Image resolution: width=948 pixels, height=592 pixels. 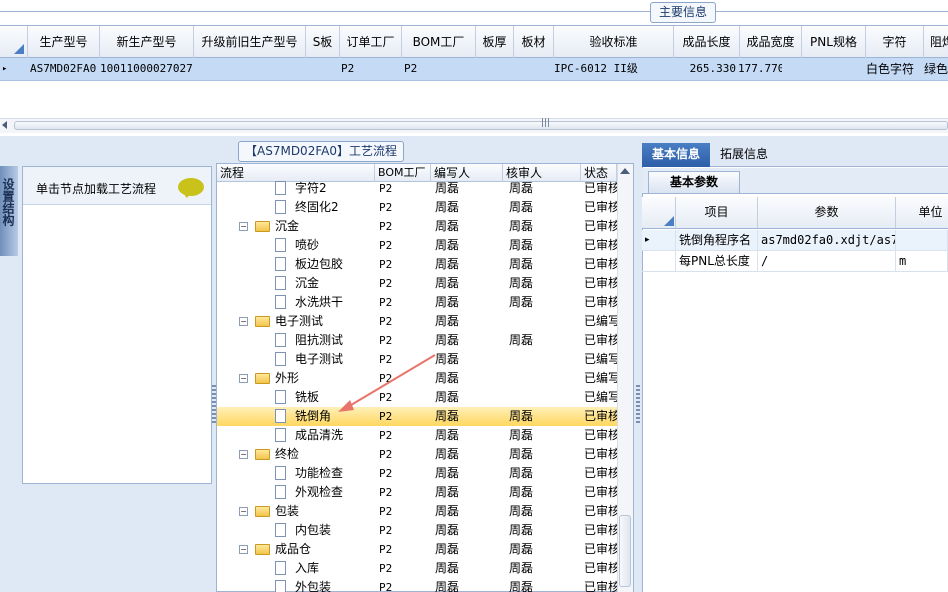 What do you see at coordinates (293, 549) in the screenshot?
I see `process-step-name: 成品仓` at bounding box center [293, 549].